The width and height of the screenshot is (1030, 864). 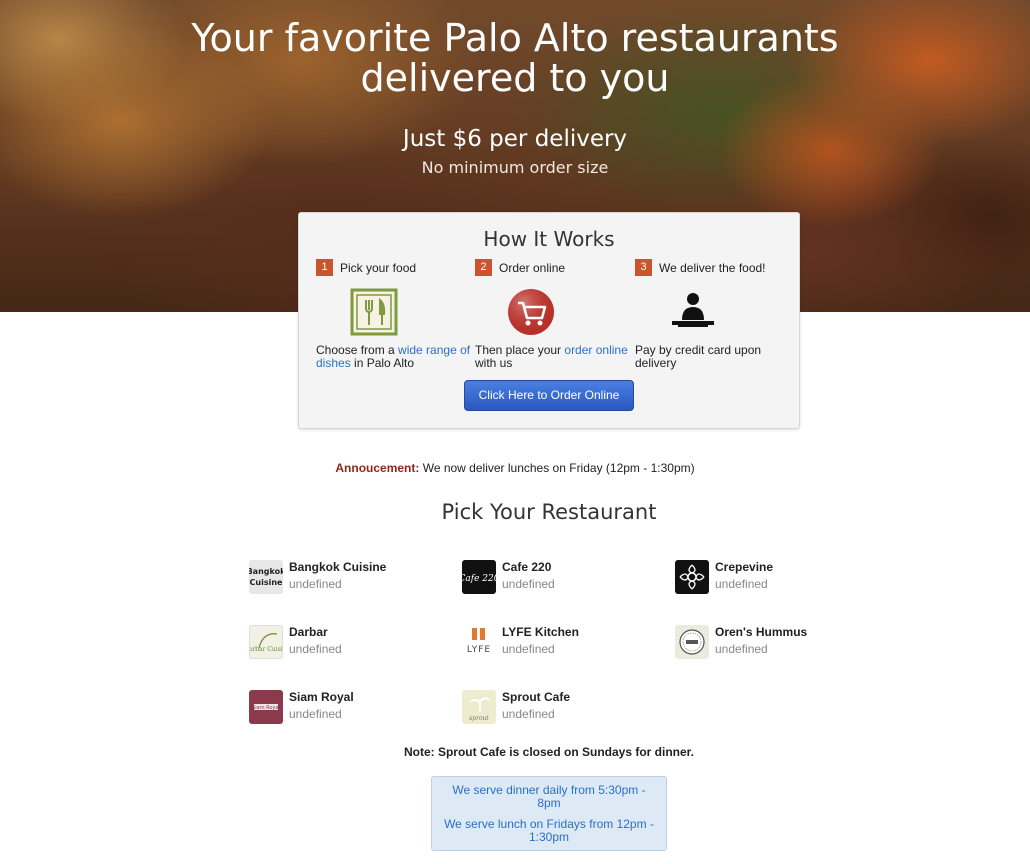 I want to click on step-label: We deliver the food!, so click(x=712, y=267).